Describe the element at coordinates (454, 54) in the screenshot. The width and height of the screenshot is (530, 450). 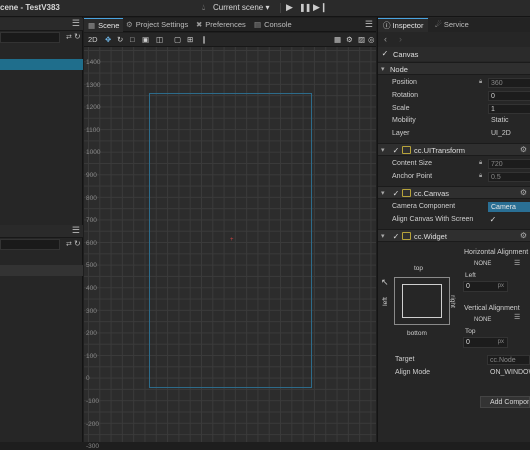
I see `node-name-row: ✓ Canvas` at that location.